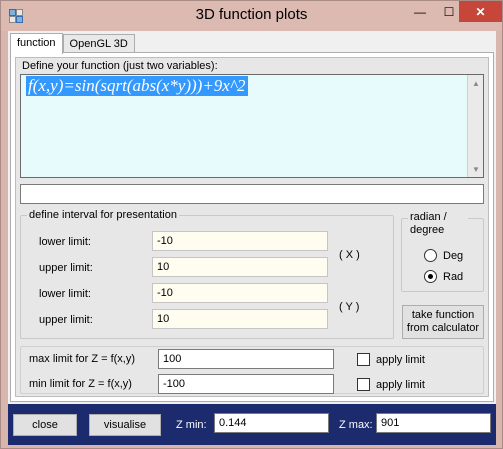  Describe the element at coordinates (137, 86) in the screenshot. I see `function-expression: f(x,y)=sin(sqrt(abs(x*y)))+9x^2` at that location.